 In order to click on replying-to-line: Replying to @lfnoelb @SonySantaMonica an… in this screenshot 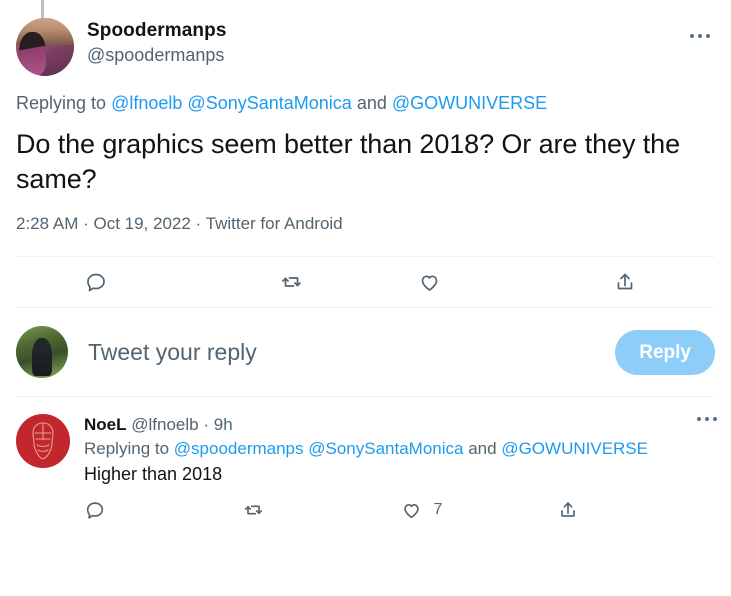, I will do `click(365, 95)`.